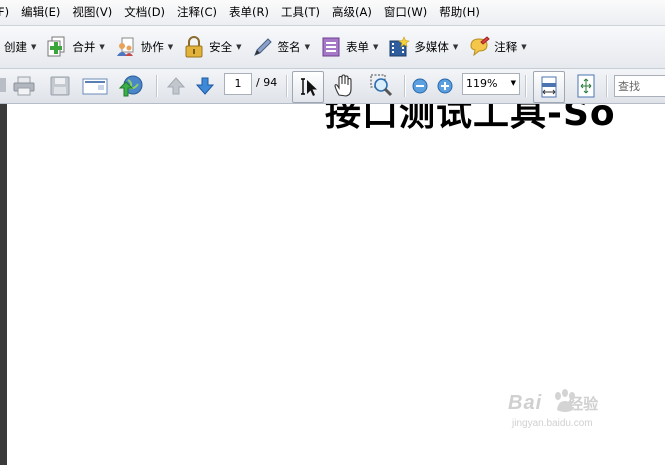 This screenshot has height=465, width=665. Describe the element at coordinates (400, 46) in the screenshot. I see `filmstrip-icon` at that location.